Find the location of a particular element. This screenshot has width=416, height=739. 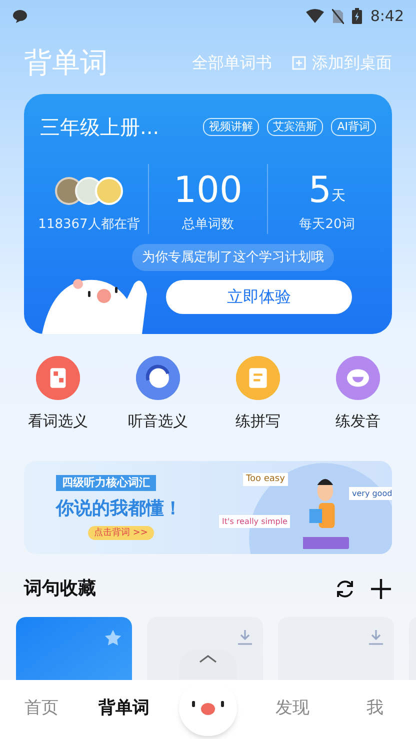

nav-tab: 首页 is located at coordinates (41, 701).